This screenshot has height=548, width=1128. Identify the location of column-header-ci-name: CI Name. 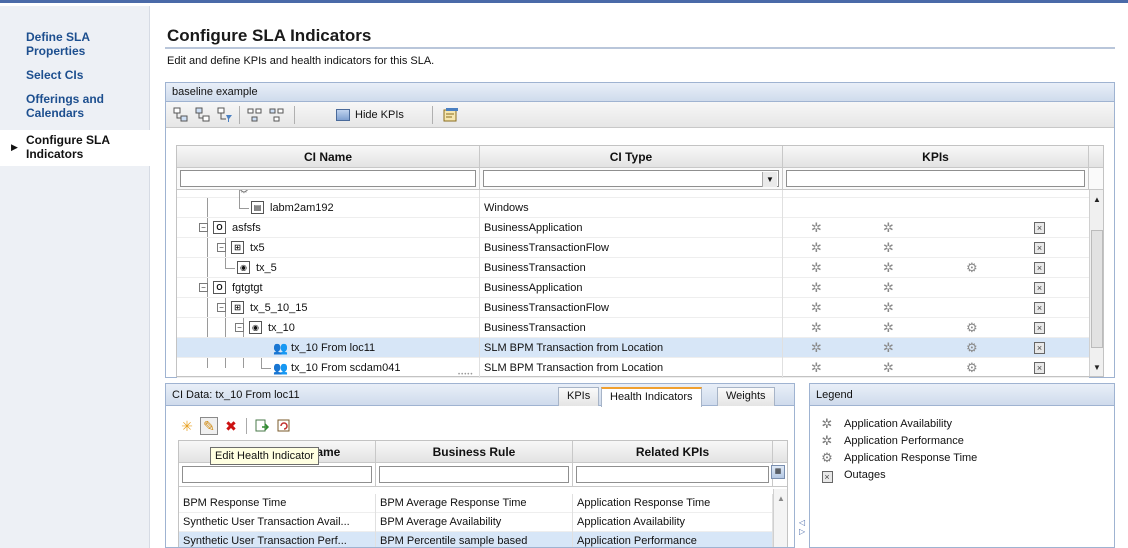
(328, 156).